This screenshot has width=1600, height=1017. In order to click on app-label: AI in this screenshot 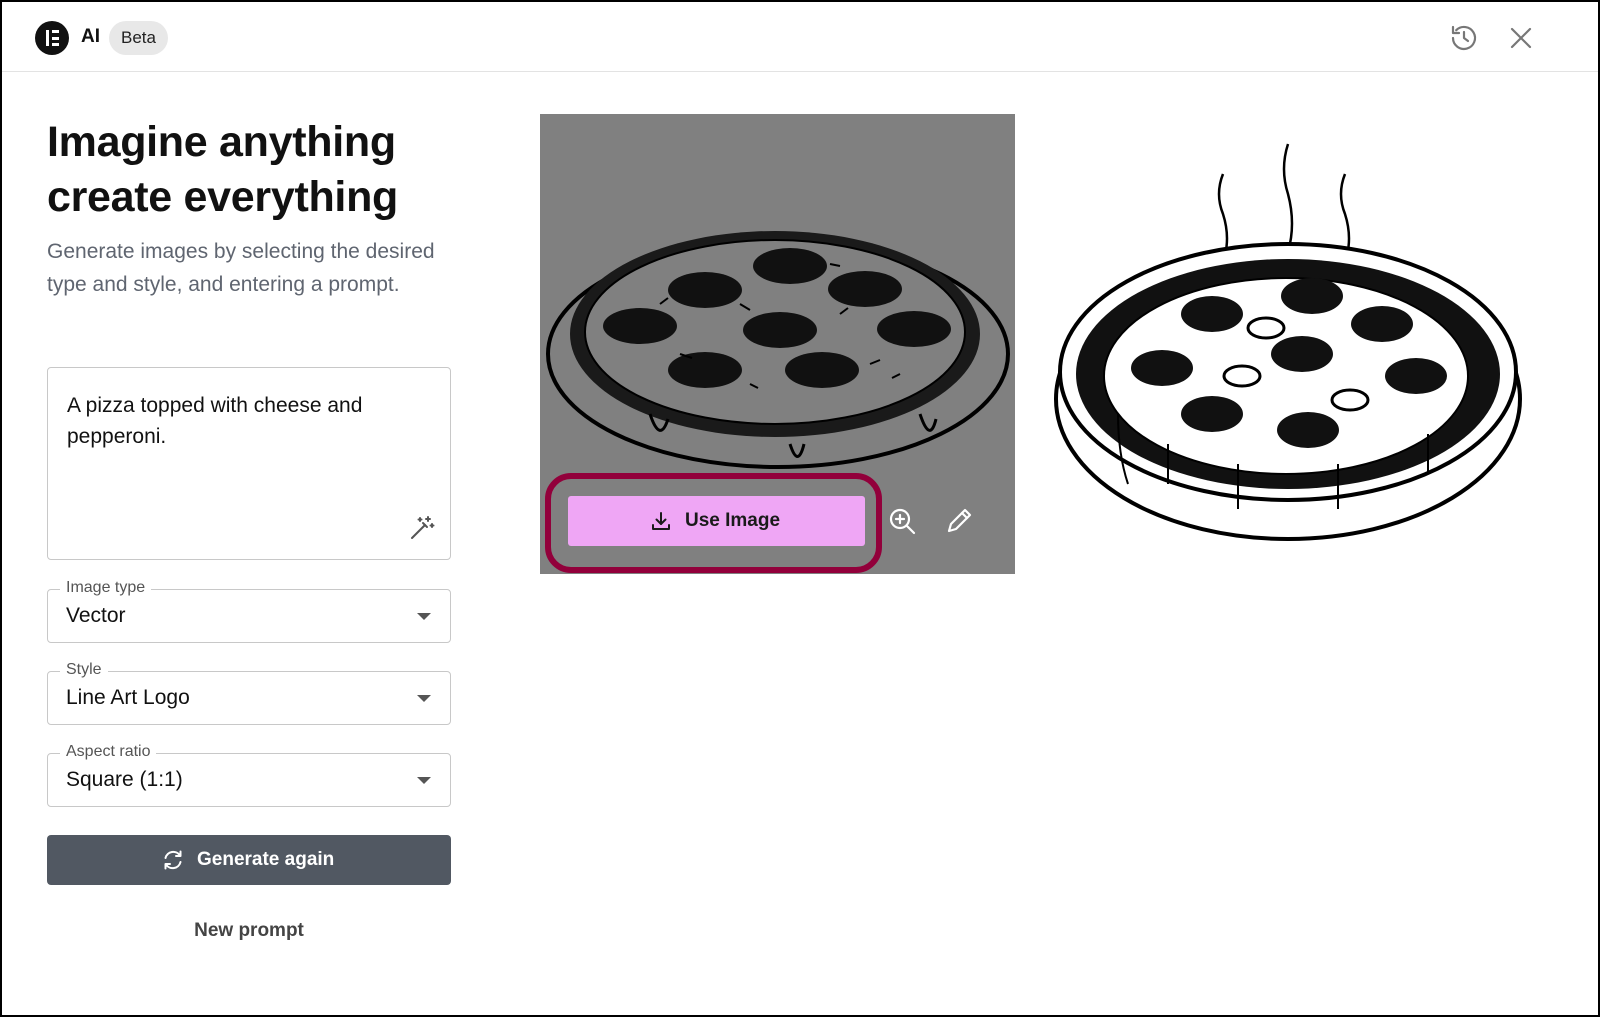, I will do `click(90, 36)`.